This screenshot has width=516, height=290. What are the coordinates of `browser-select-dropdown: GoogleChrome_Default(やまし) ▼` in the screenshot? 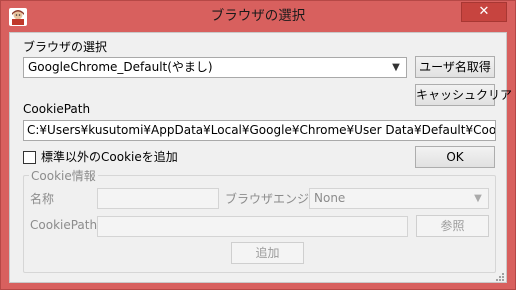 It's located at (215, 67).